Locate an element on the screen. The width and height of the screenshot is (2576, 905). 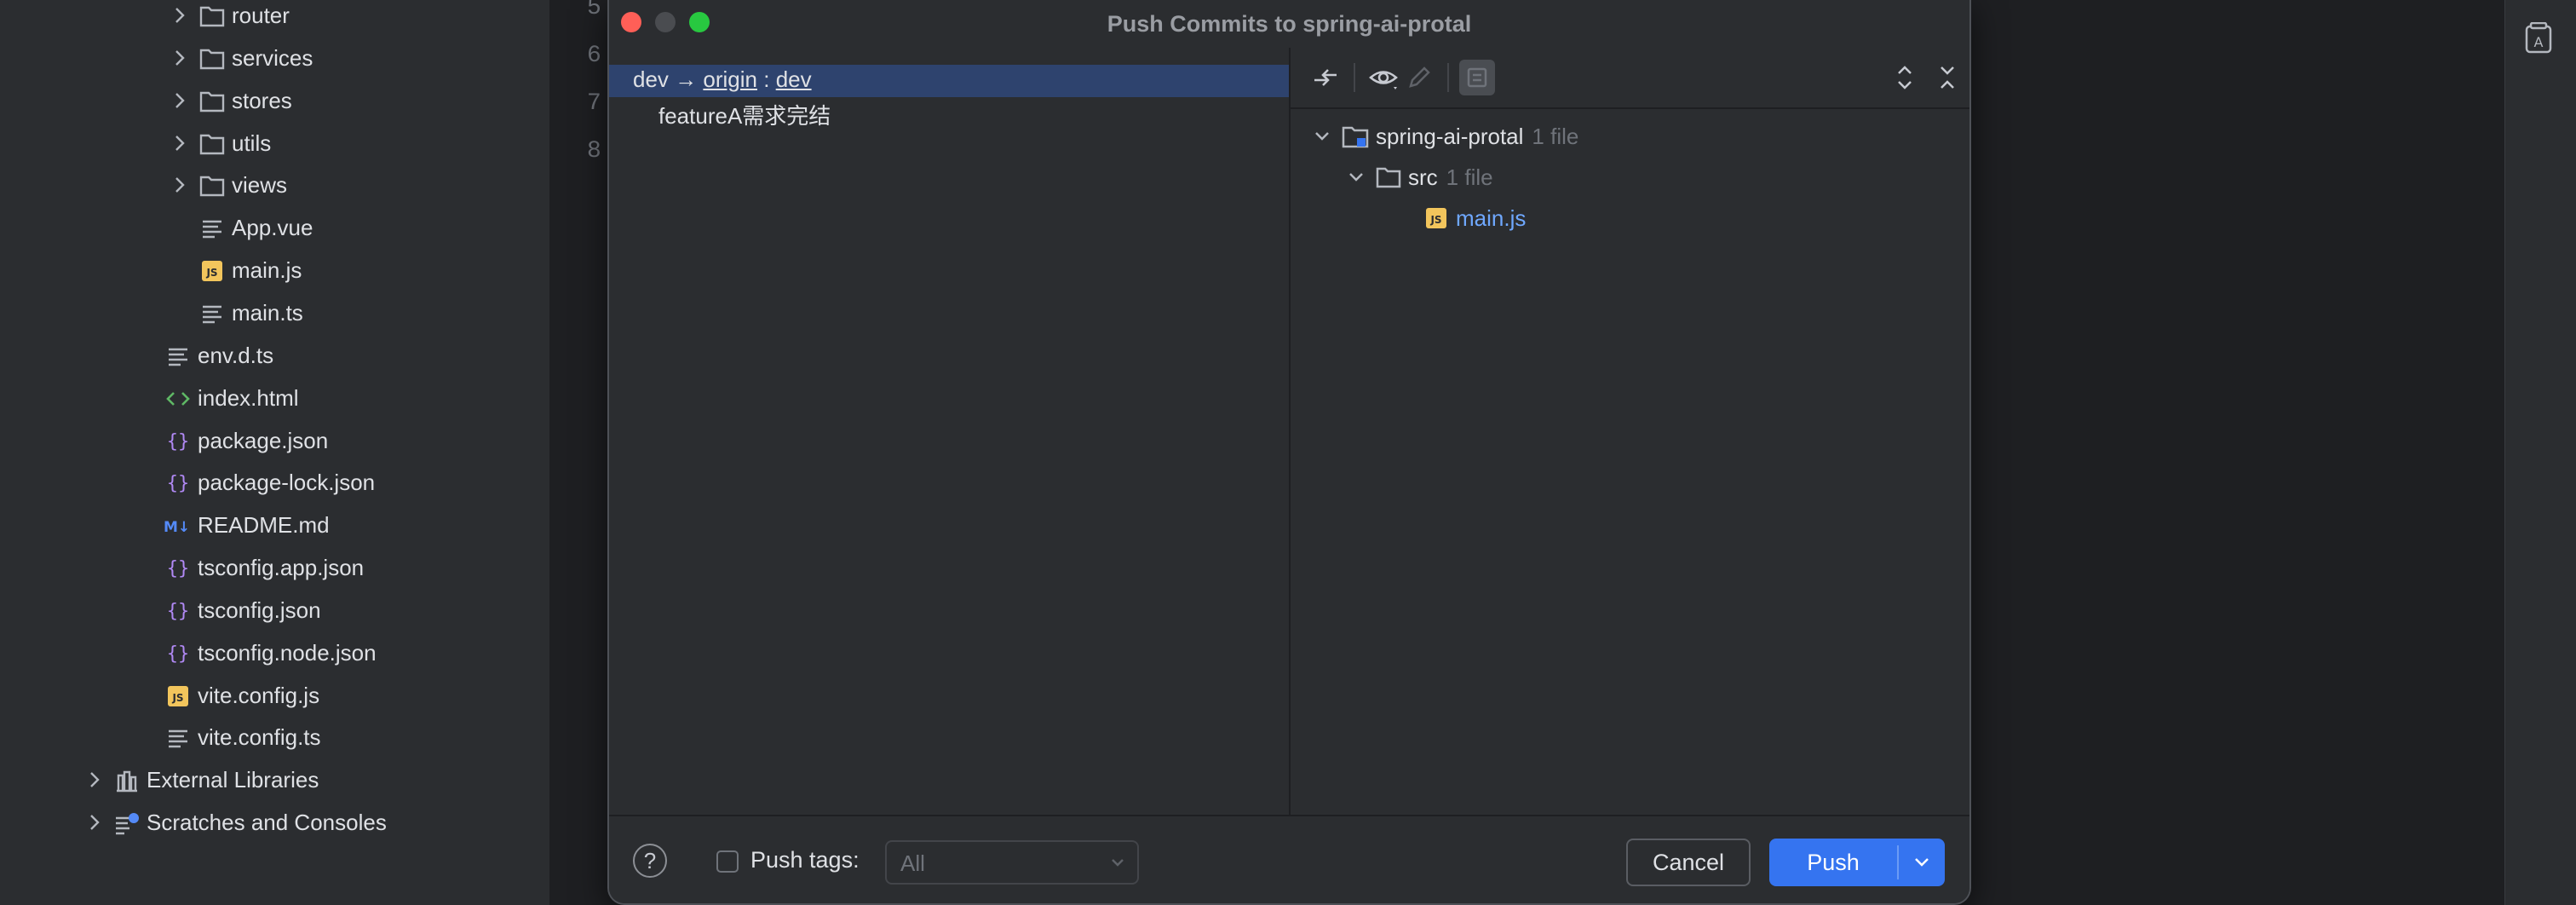
project-tree-item: JS vite.config.js is located at coordinates (307, 696).